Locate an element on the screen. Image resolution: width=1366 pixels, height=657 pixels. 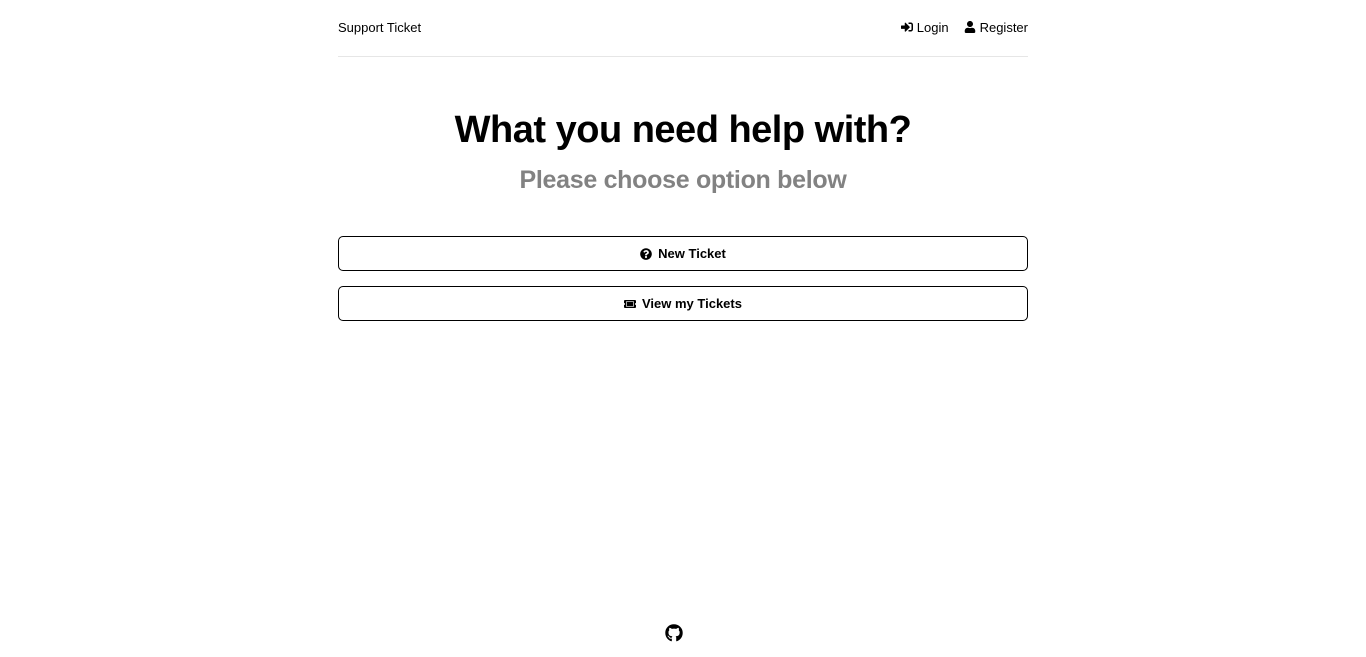
sign-in-icon is located at coordinates (906, 27).